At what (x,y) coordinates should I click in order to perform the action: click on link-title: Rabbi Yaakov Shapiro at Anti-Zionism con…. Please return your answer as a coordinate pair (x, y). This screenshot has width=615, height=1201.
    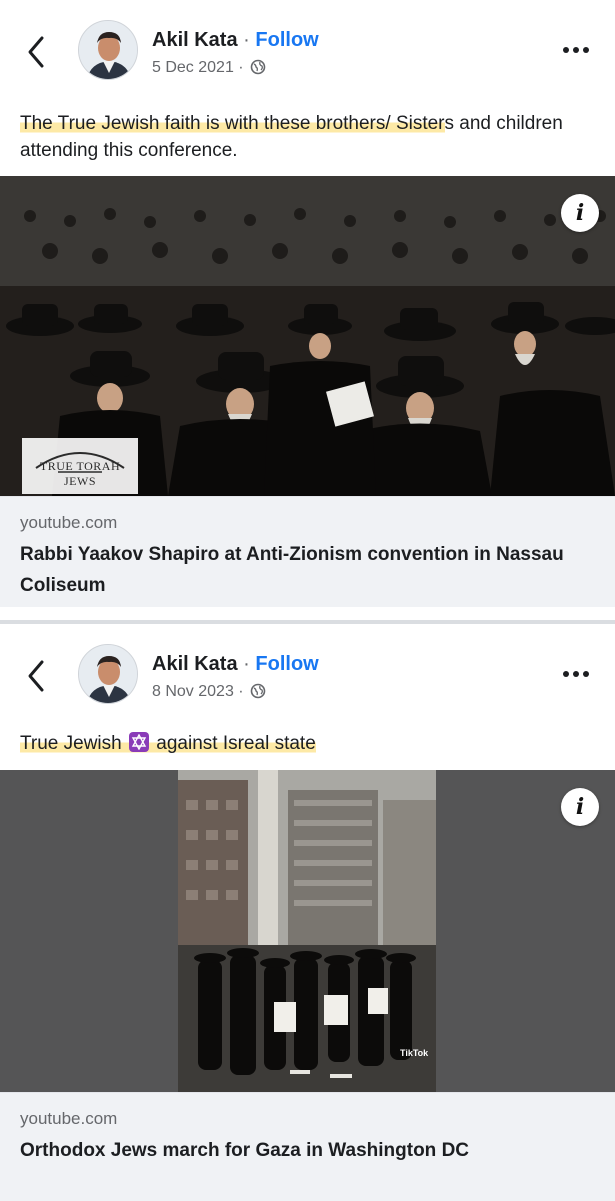
    Looking at the image, I should click on (292, 570).